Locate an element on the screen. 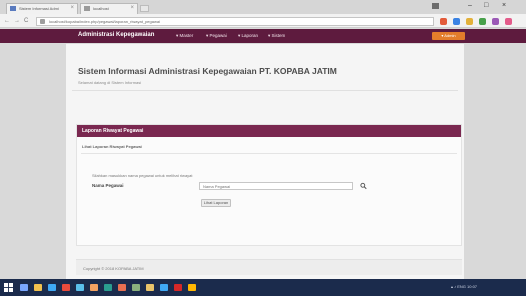  employee-name-input is located at coordinates (276, 186).